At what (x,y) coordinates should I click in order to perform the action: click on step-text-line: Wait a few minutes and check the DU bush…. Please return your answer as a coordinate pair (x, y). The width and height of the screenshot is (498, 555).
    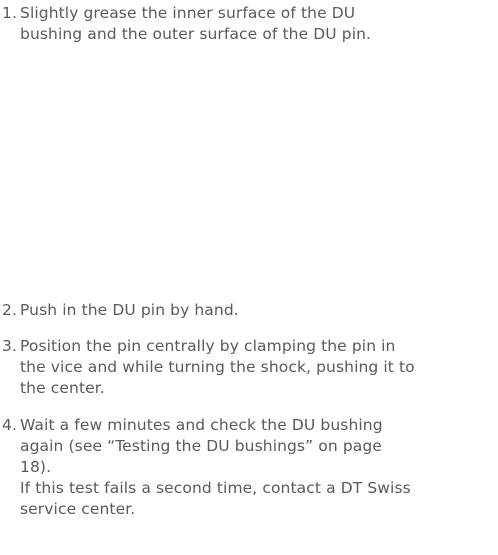
    Looking at the image, I should click on (201, 425).